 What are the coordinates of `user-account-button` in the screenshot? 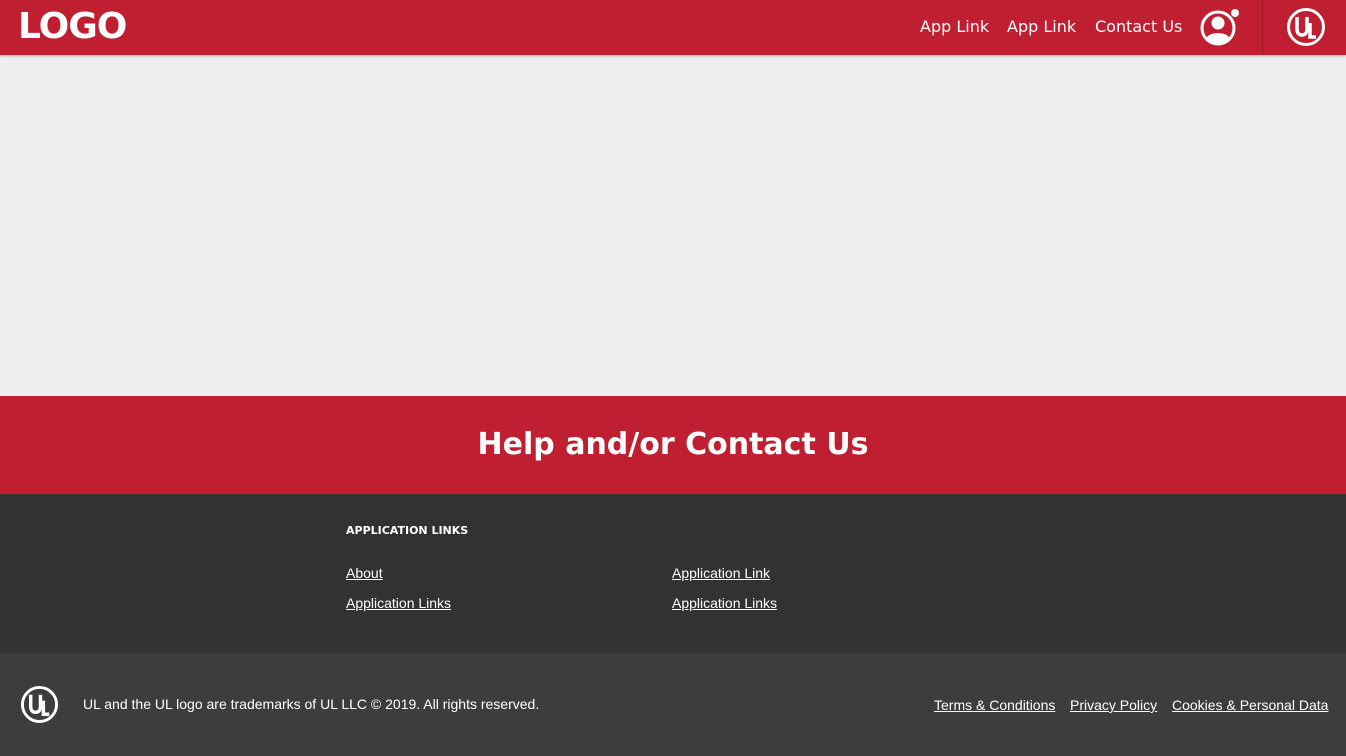 It's located at (1220, 28).